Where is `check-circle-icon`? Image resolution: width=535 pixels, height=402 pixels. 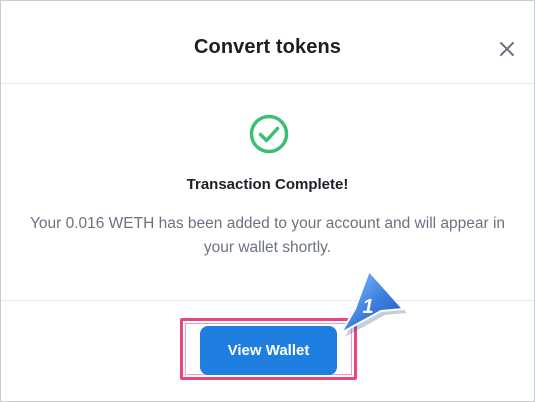 check-circle-icon is located at coordinates (269, 134).